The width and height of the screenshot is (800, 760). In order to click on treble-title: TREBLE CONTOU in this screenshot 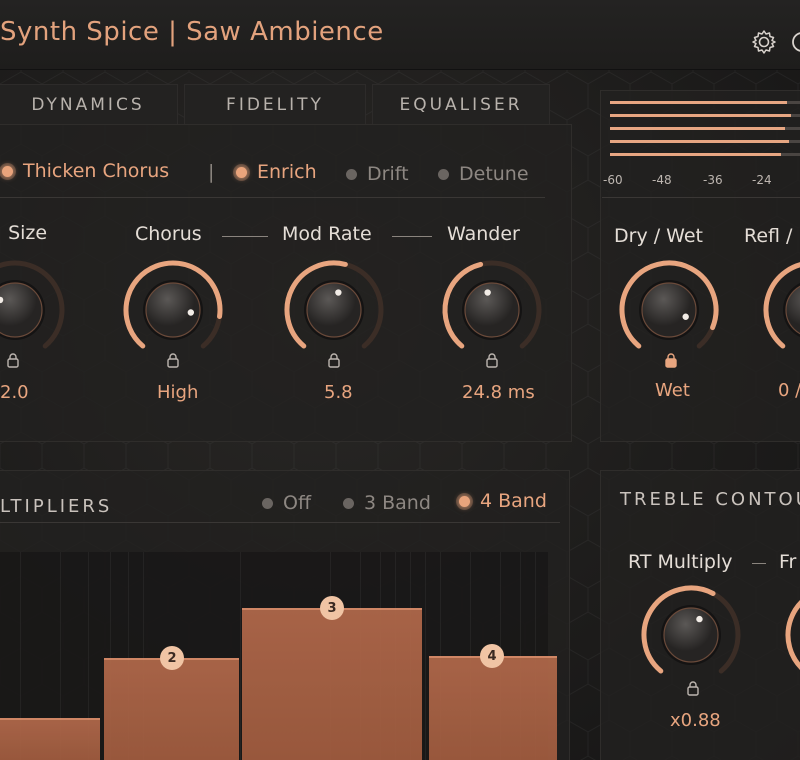, I will do `click(710, 499)`.